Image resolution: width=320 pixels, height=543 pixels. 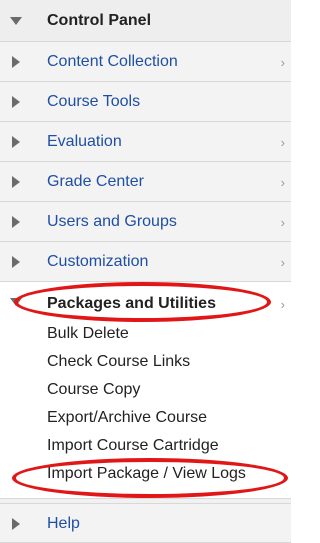 I want to click on submenu-item-export-archive-course: Export/Archive Course, so click(x=127, y=418).